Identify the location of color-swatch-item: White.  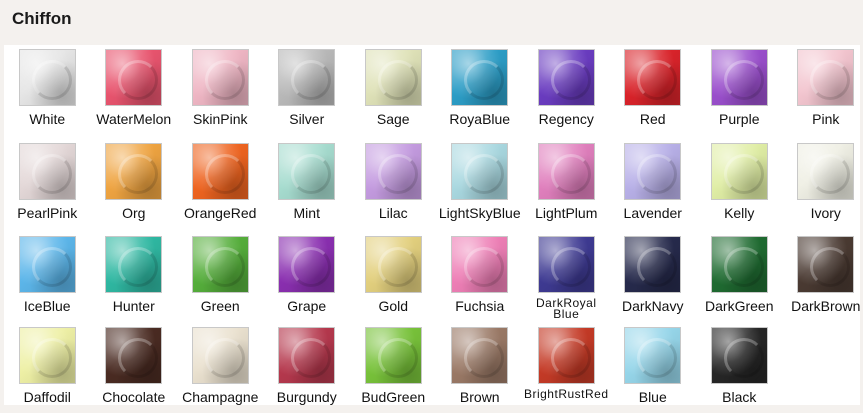
(47, 92).